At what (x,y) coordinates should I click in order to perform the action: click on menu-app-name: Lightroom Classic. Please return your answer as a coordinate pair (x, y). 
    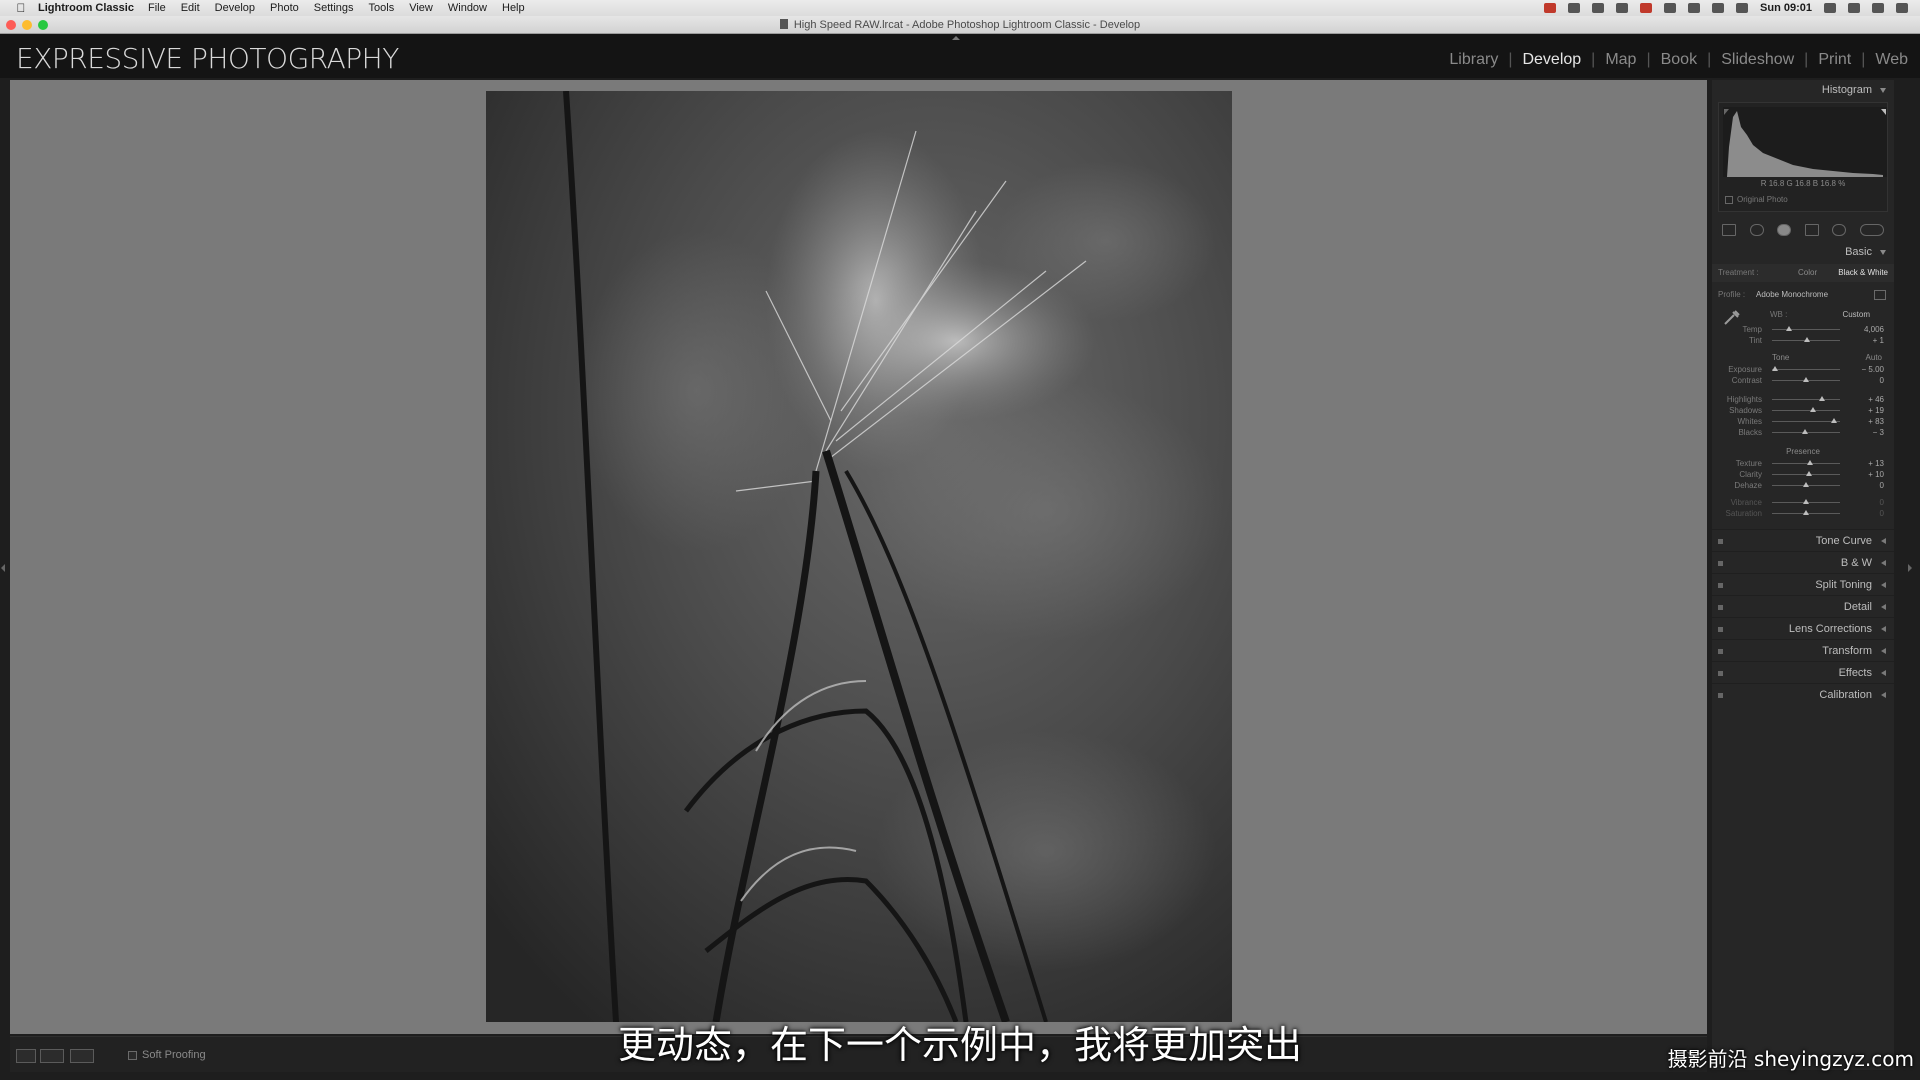
    Looking at the image, I should click on (86, 8).